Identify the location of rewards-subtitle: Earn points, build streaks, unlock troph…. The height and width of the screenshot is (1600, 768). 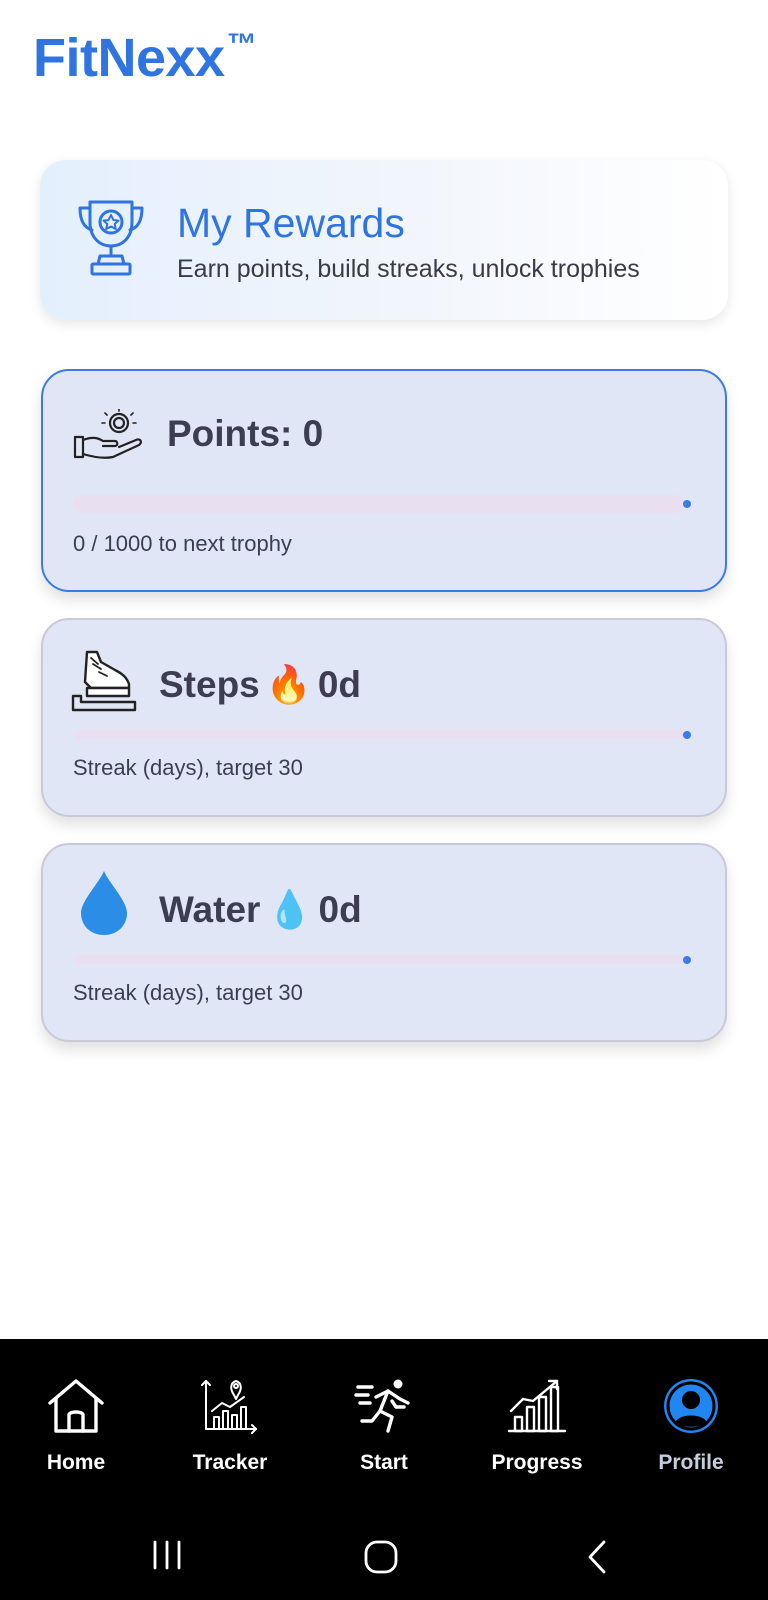
(408, 269).